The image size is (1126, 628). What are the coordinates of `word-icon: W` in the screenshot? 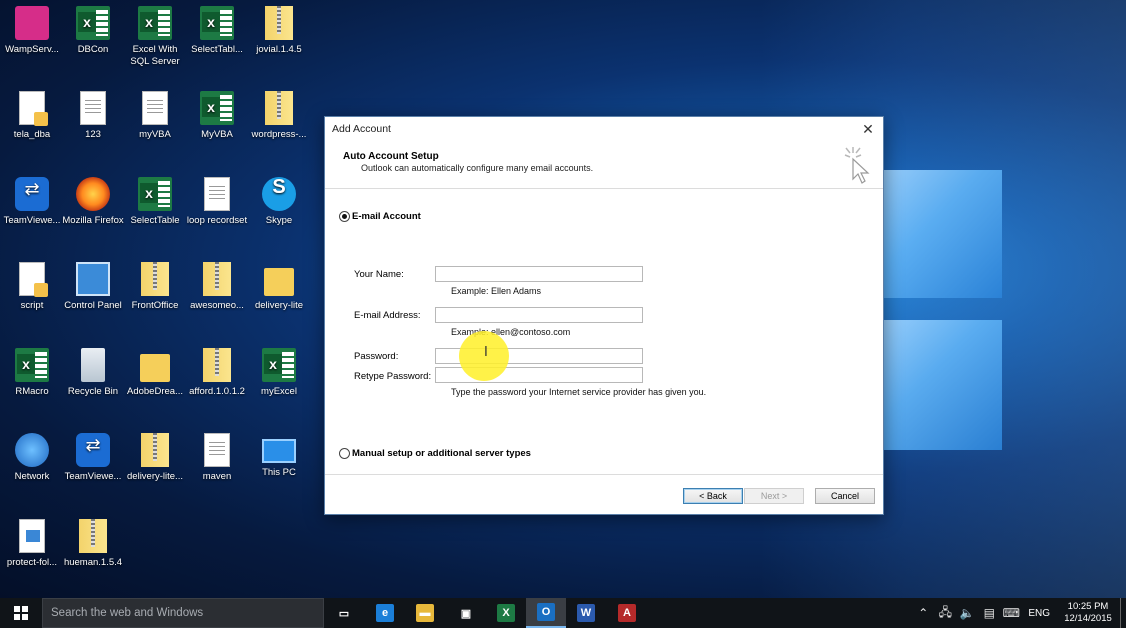 It's located at (586, 613).